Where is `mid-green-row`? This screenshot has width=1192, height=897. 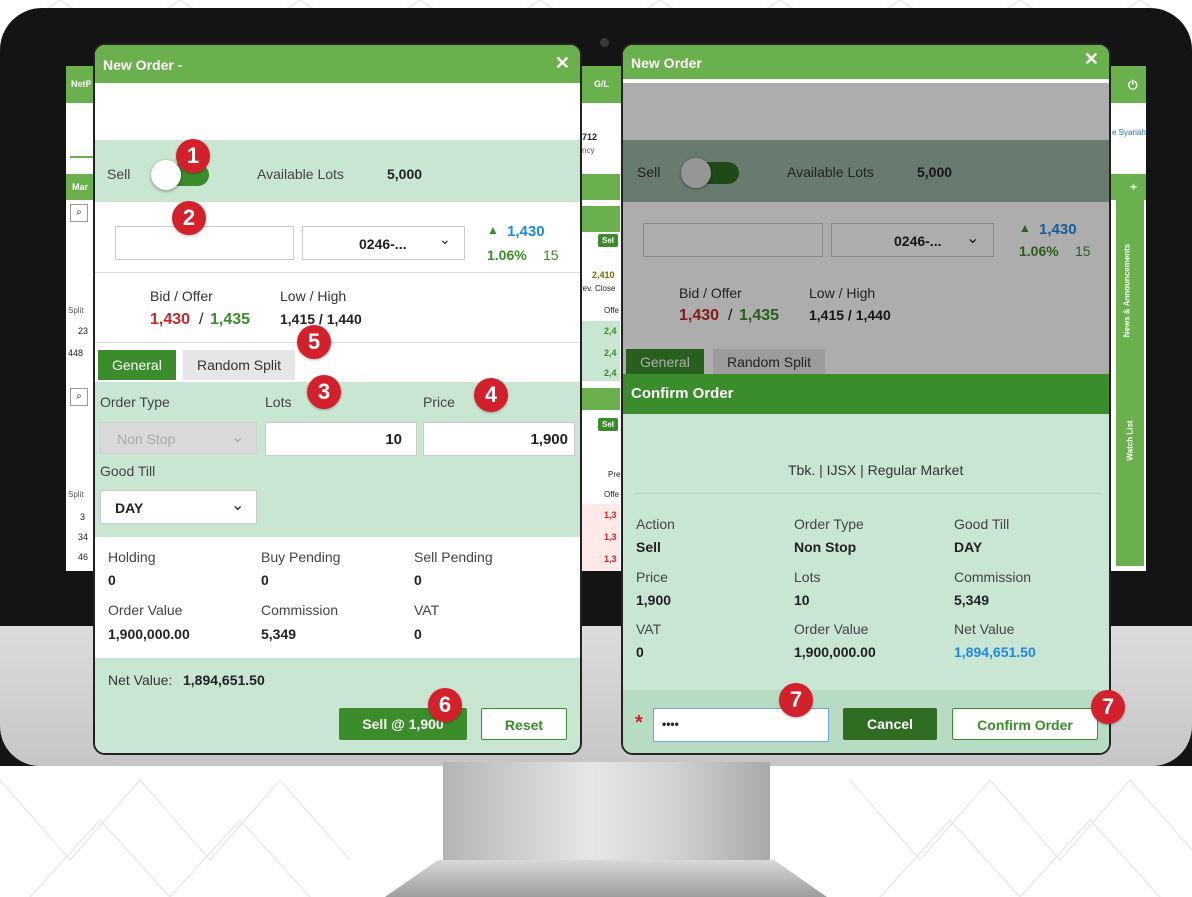 mid-green-row is located at coordinates (599, 187).